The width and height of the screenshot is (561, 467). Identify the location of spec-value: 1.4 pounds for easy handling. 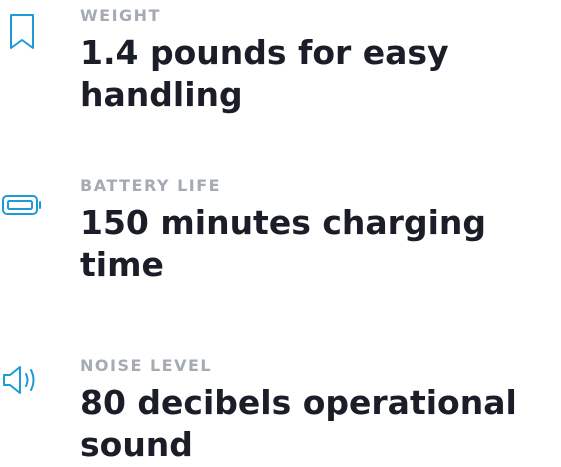
(264, 73).